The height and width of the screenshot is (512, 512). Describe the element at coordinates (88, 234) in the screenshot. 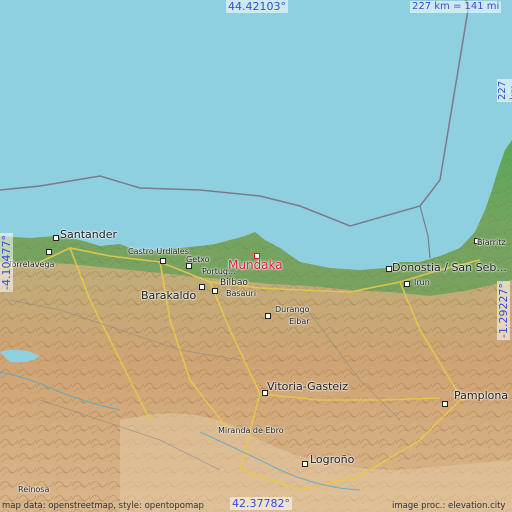

I see `city-label-santander: Santander` at that location.